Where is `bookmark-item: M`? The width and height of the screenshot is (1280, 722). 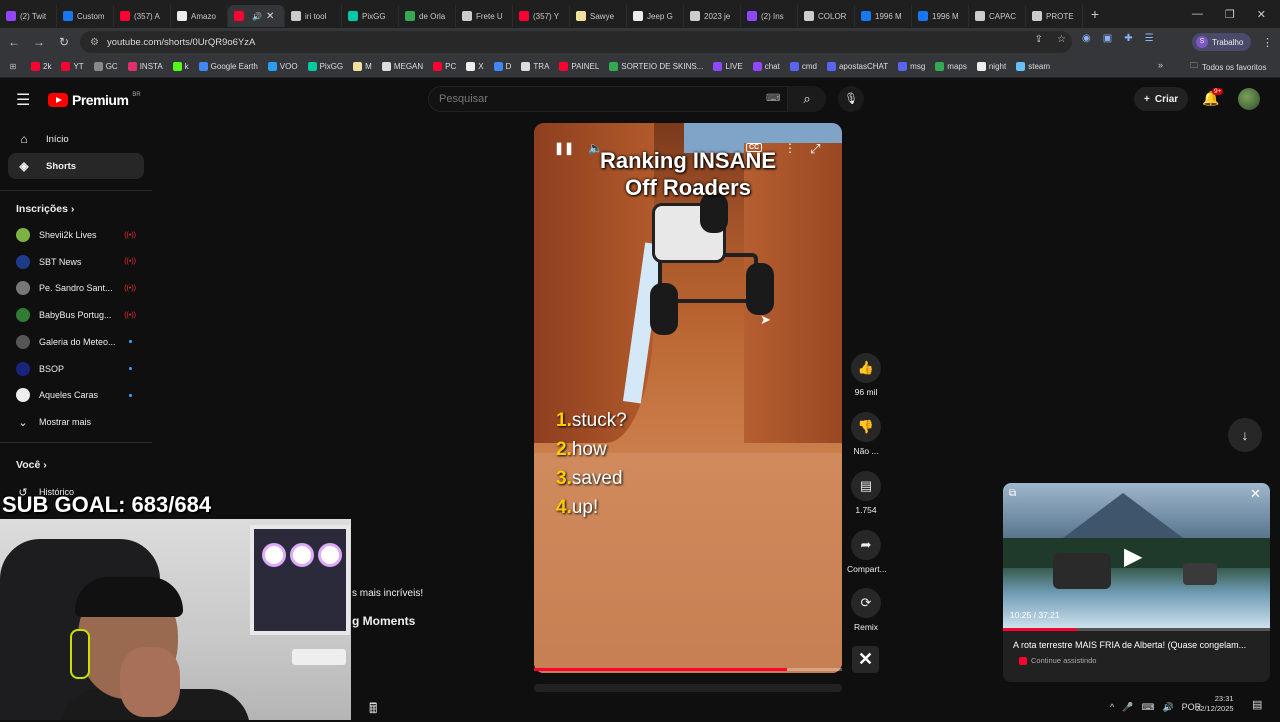
bookmark-item: M is located at coordinates (362, 66).